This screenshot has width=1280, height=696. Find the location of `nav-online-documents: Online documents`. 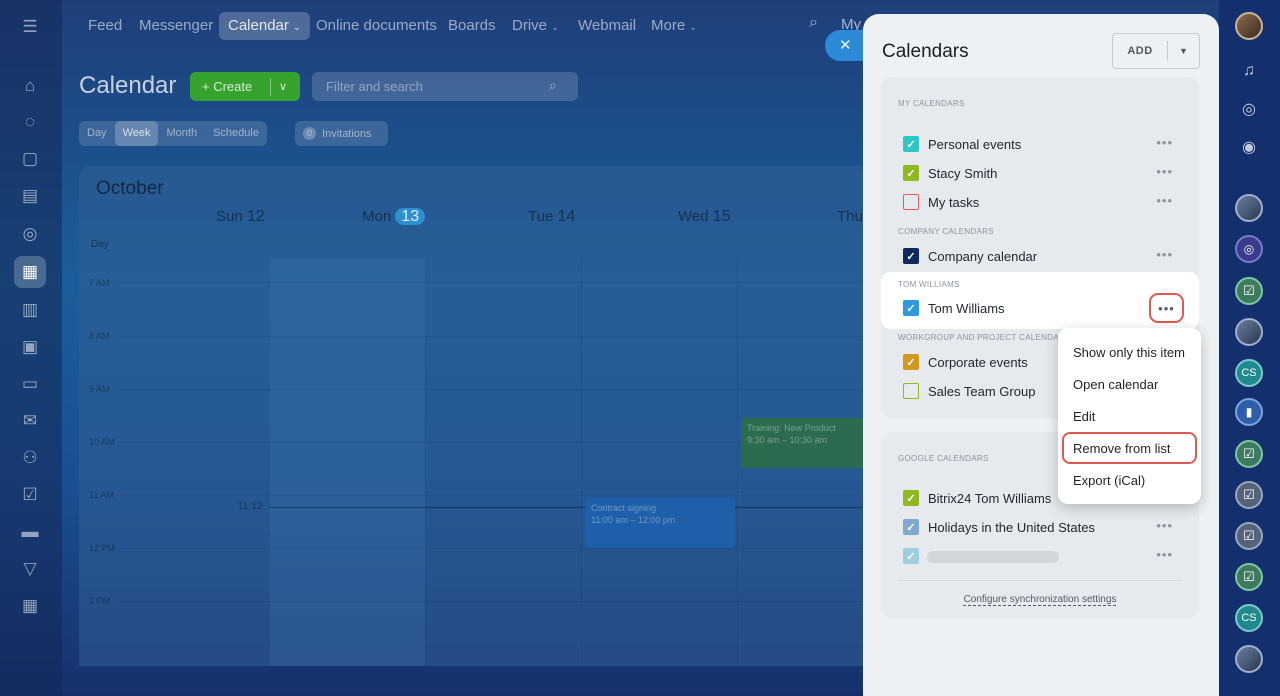

nav-online-documents: Online documents is located at coordinates (376, 26).